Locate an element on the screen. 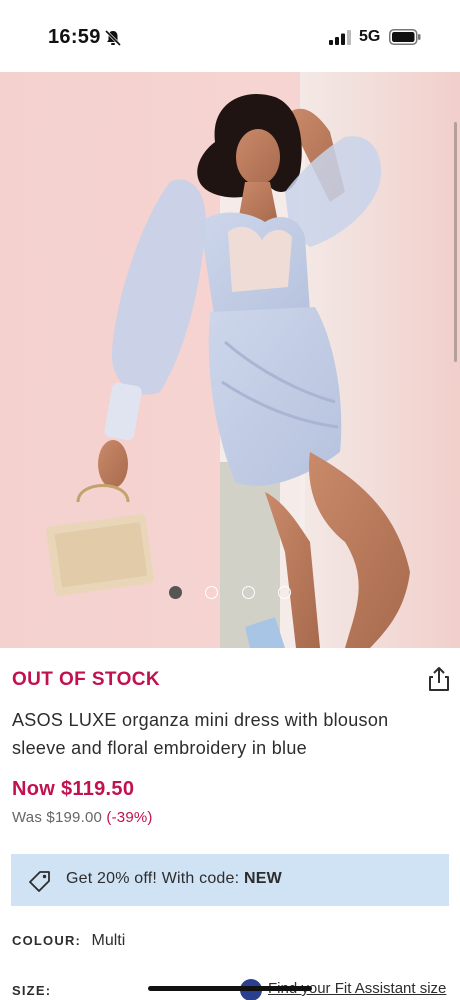 This screenshot has width=460, height=1000. status-time: 16:59 is located at coordinates (74, 37).